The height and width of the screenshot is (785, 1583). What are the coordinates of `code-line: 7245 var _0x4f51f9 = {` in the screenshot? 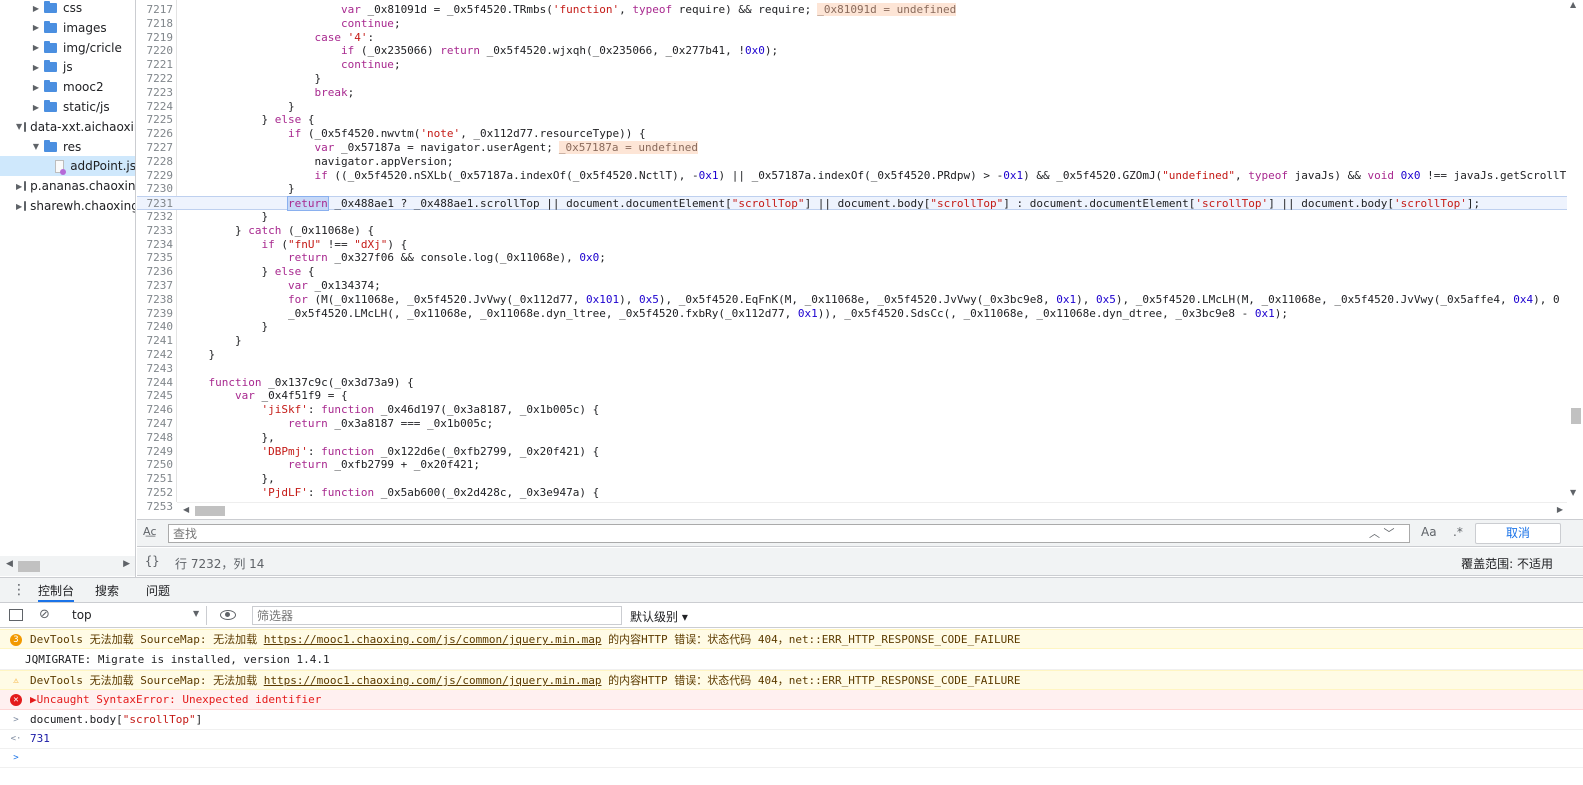 It's located at (860, 396).